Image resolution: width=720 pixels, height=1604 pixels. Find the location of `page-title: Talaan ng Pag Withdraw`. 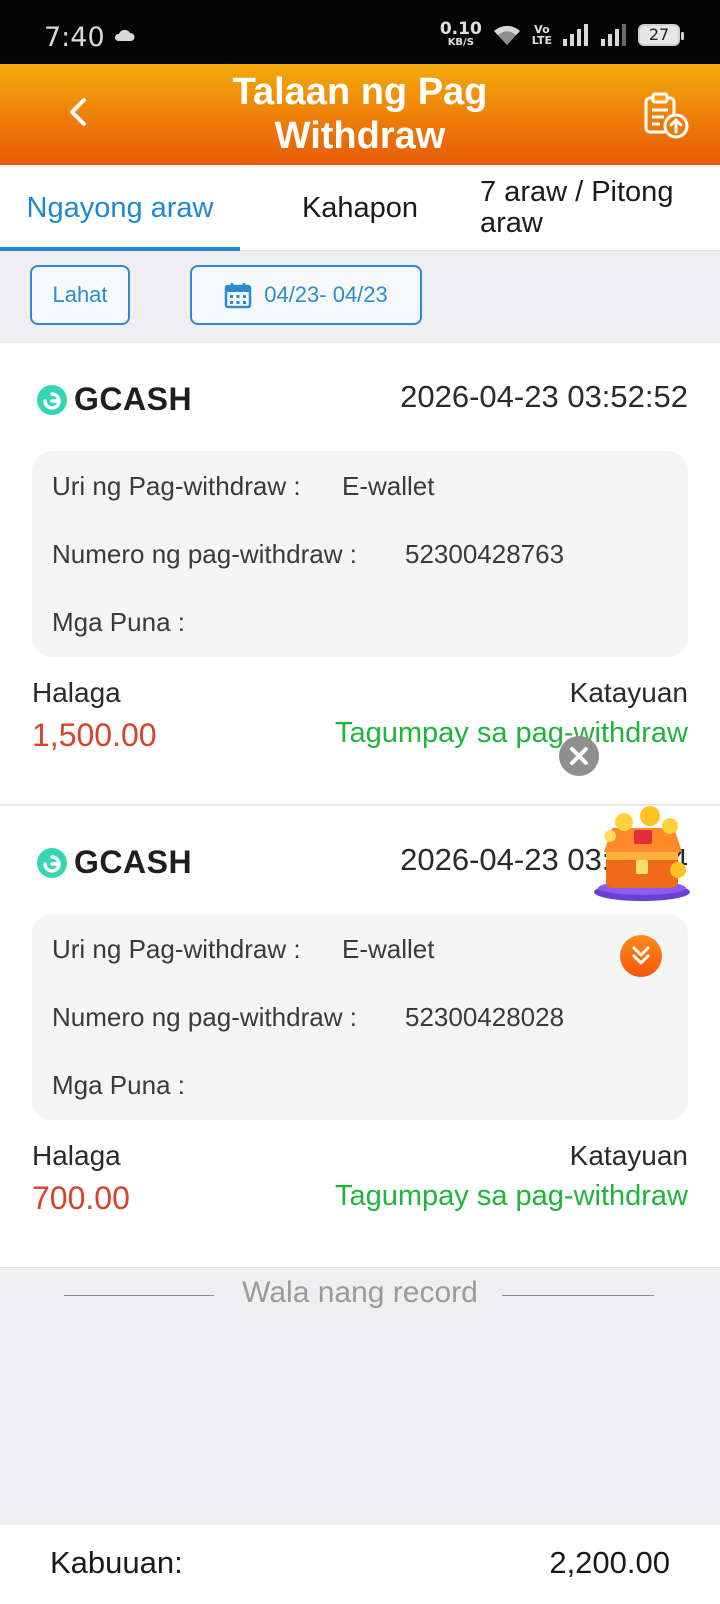

page-title: Talaan ng Pag Withdraw is located at coordinates (360, 114).